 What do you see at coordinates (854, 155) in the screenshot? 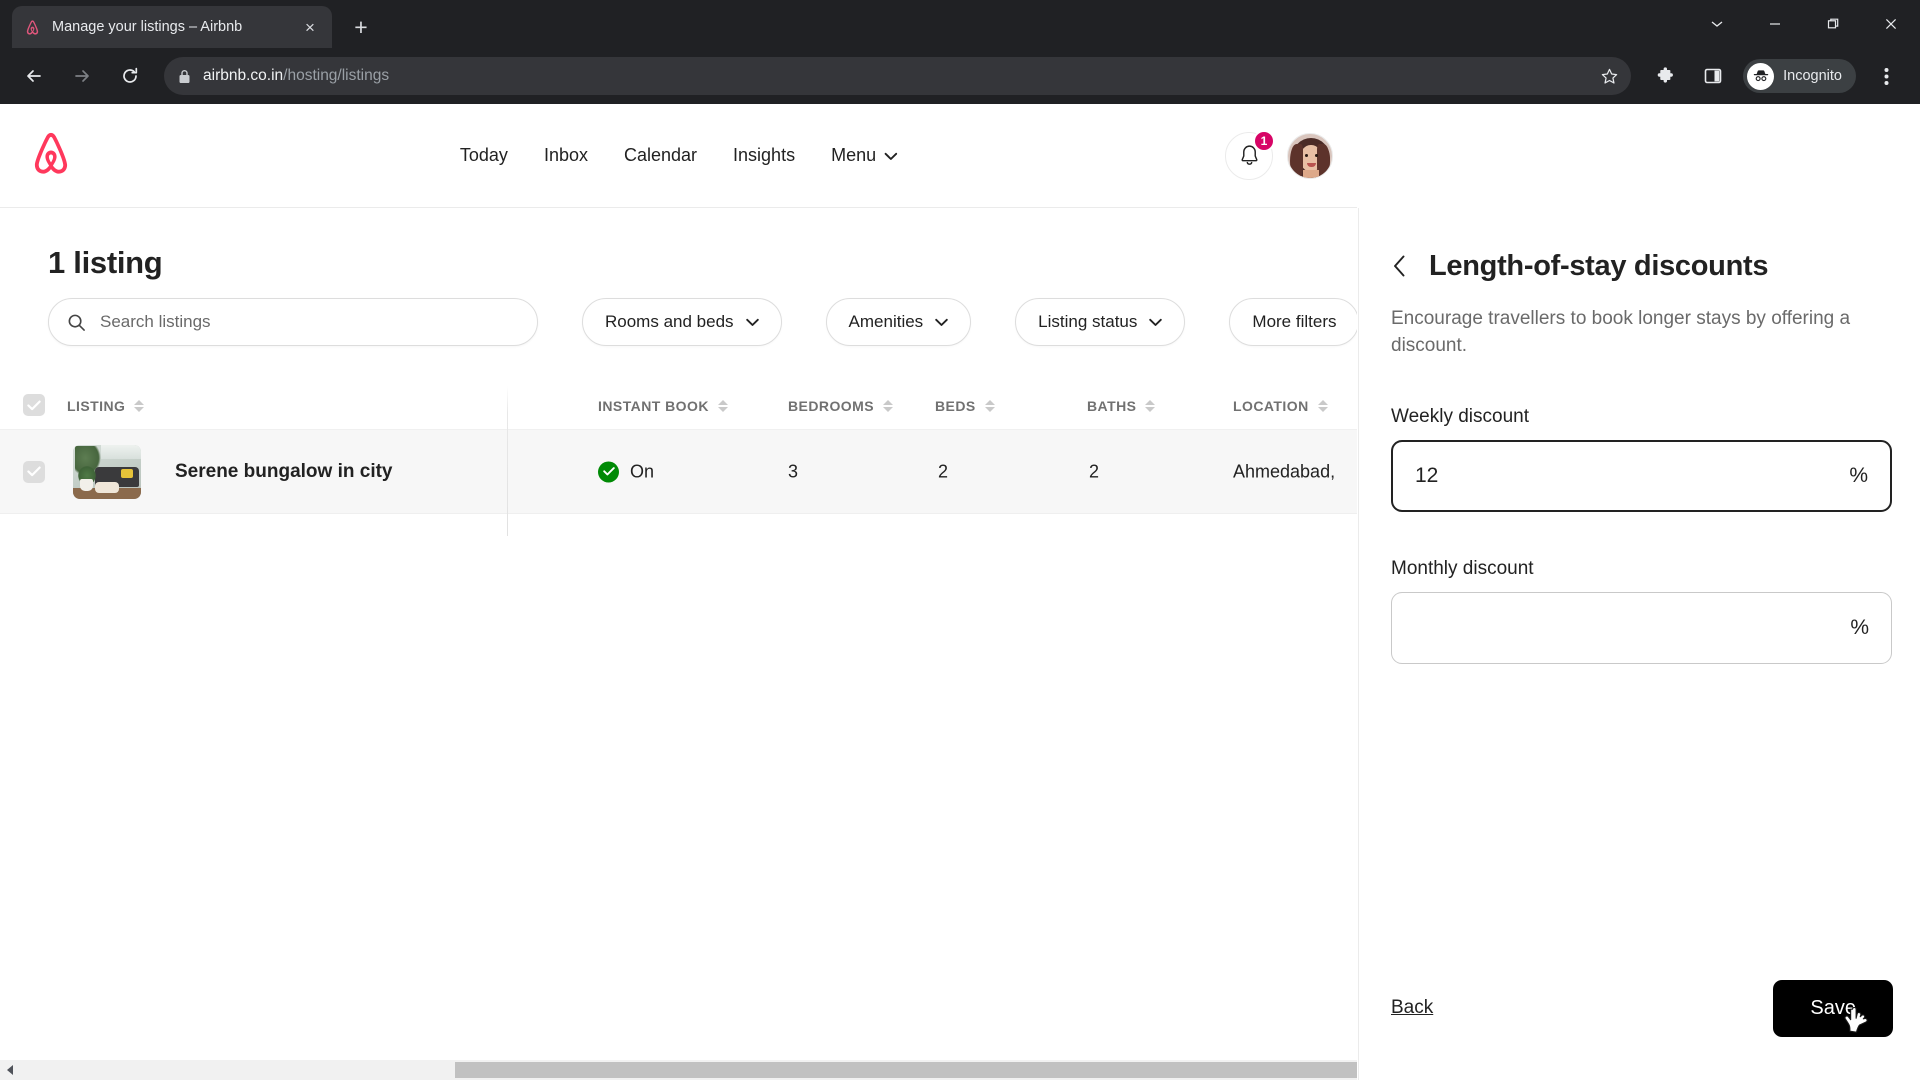
I see `nav-label: Menu` at bounding box center [854, 155].